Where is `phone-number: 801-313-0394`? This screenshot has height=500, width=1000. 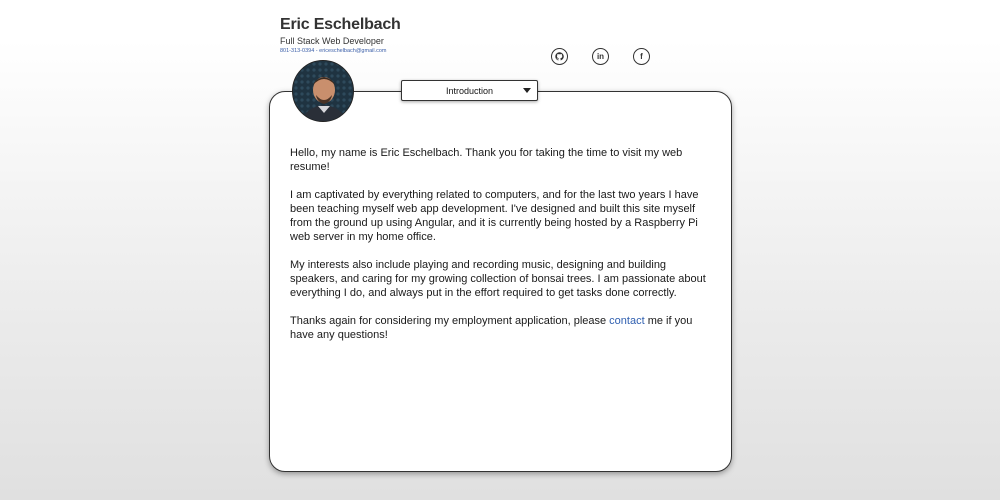
phone-number: 801-313-0394 is located at coordinates (297, 51).